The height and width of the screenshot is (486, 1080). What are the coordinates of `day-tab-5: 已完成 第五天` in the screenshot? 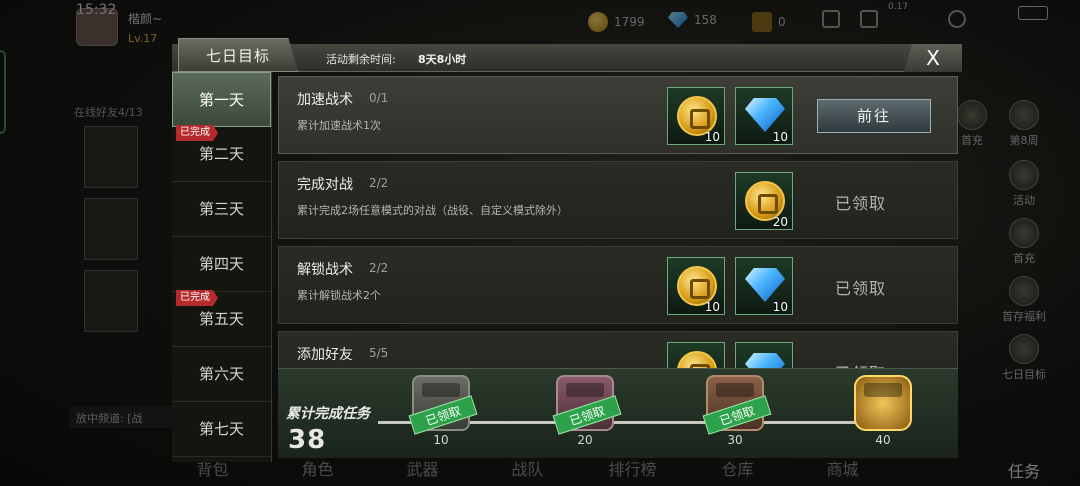 It's located at (221, 318).